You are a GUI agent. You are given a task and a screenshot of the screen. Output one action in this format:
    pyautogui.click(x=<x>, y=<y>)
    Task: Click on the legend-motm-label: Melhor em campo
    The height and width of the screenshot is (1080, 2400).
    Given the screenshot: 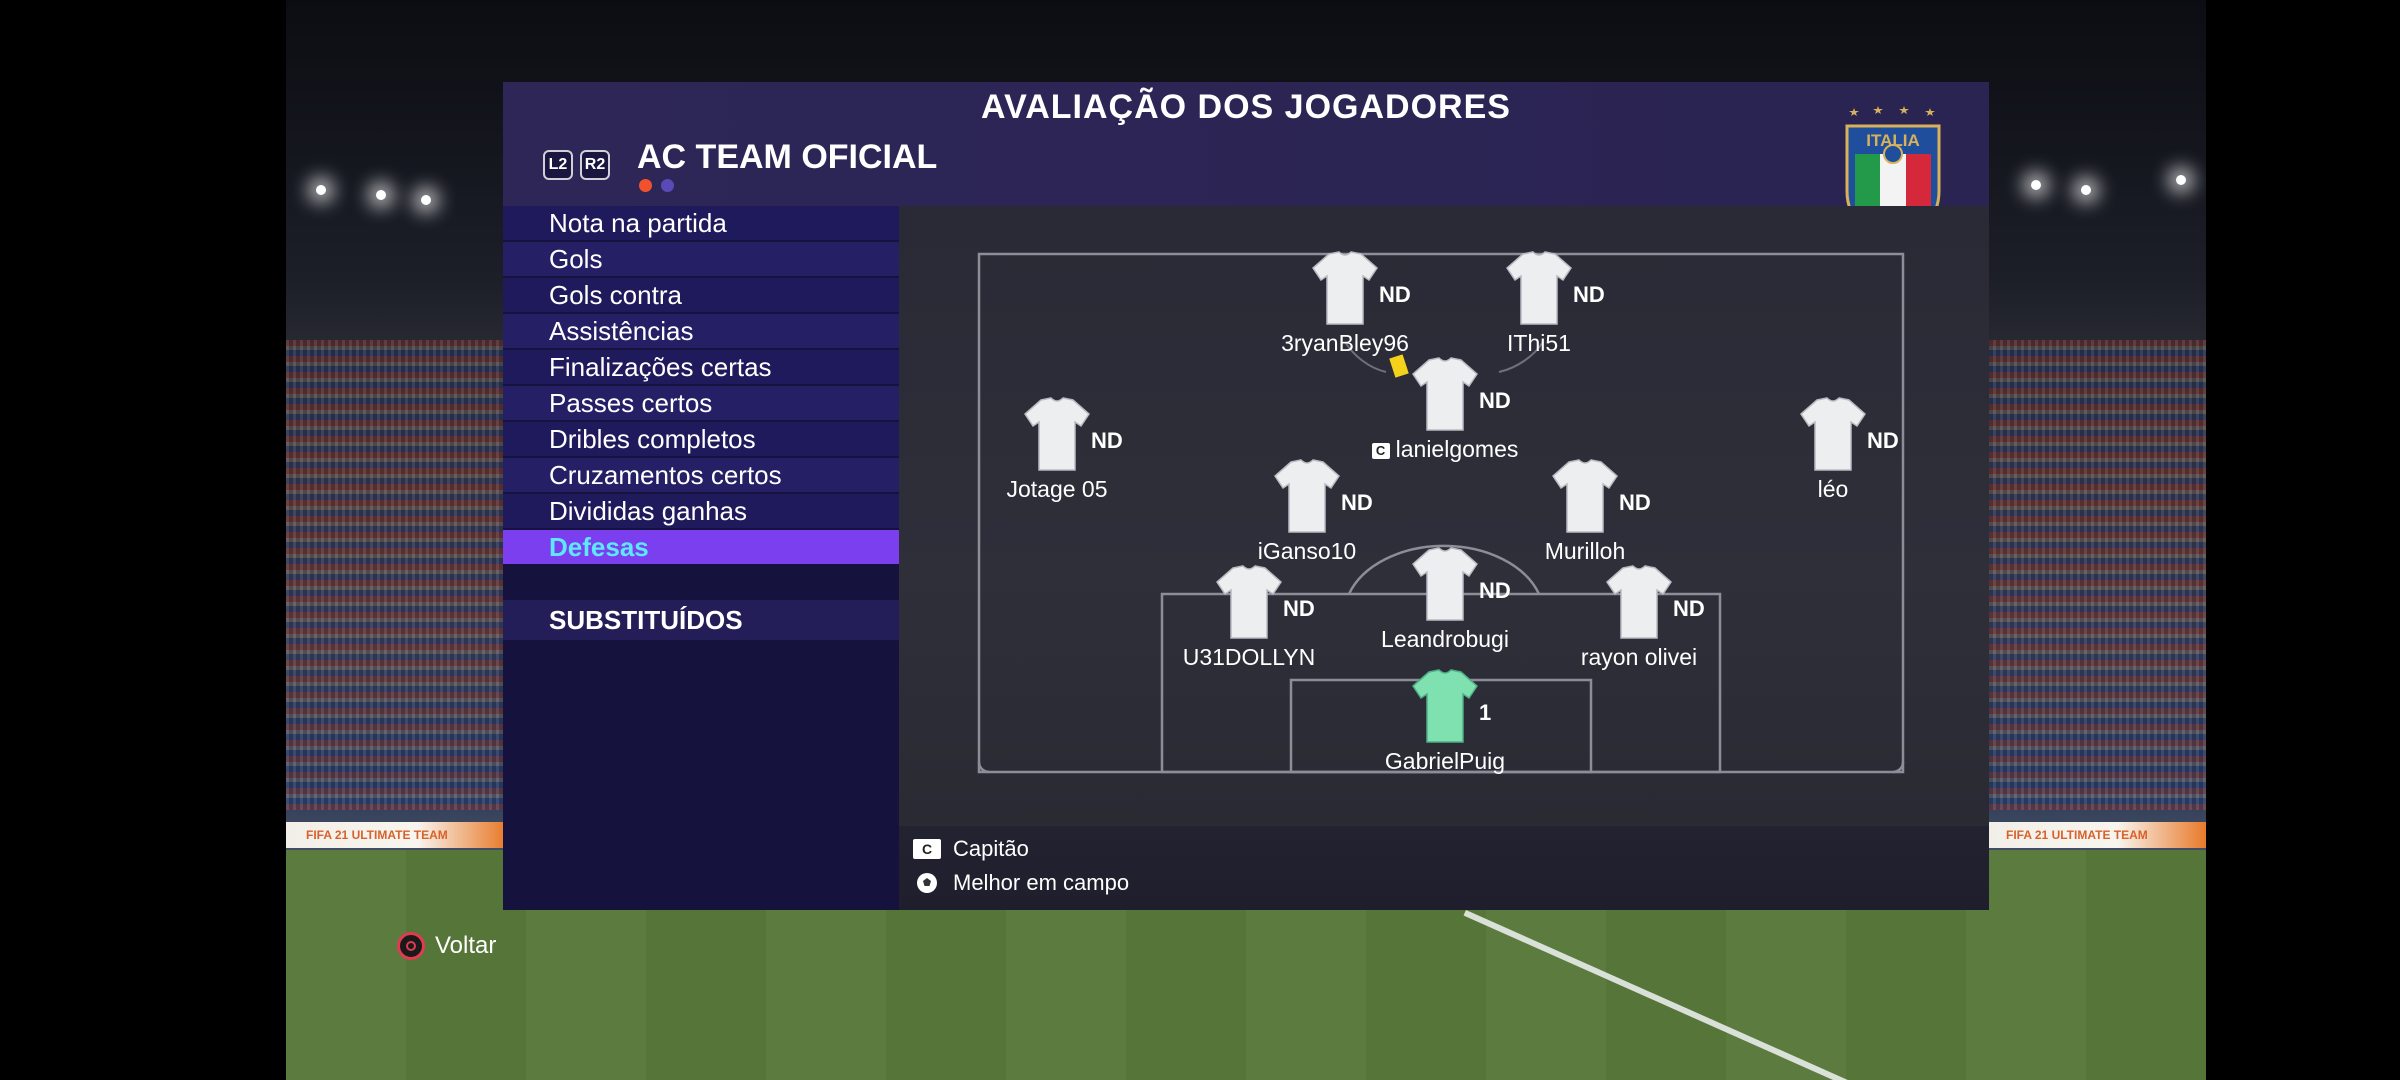 What is the action you would take?
    pyautogui.click(x=1041, y=882)
    